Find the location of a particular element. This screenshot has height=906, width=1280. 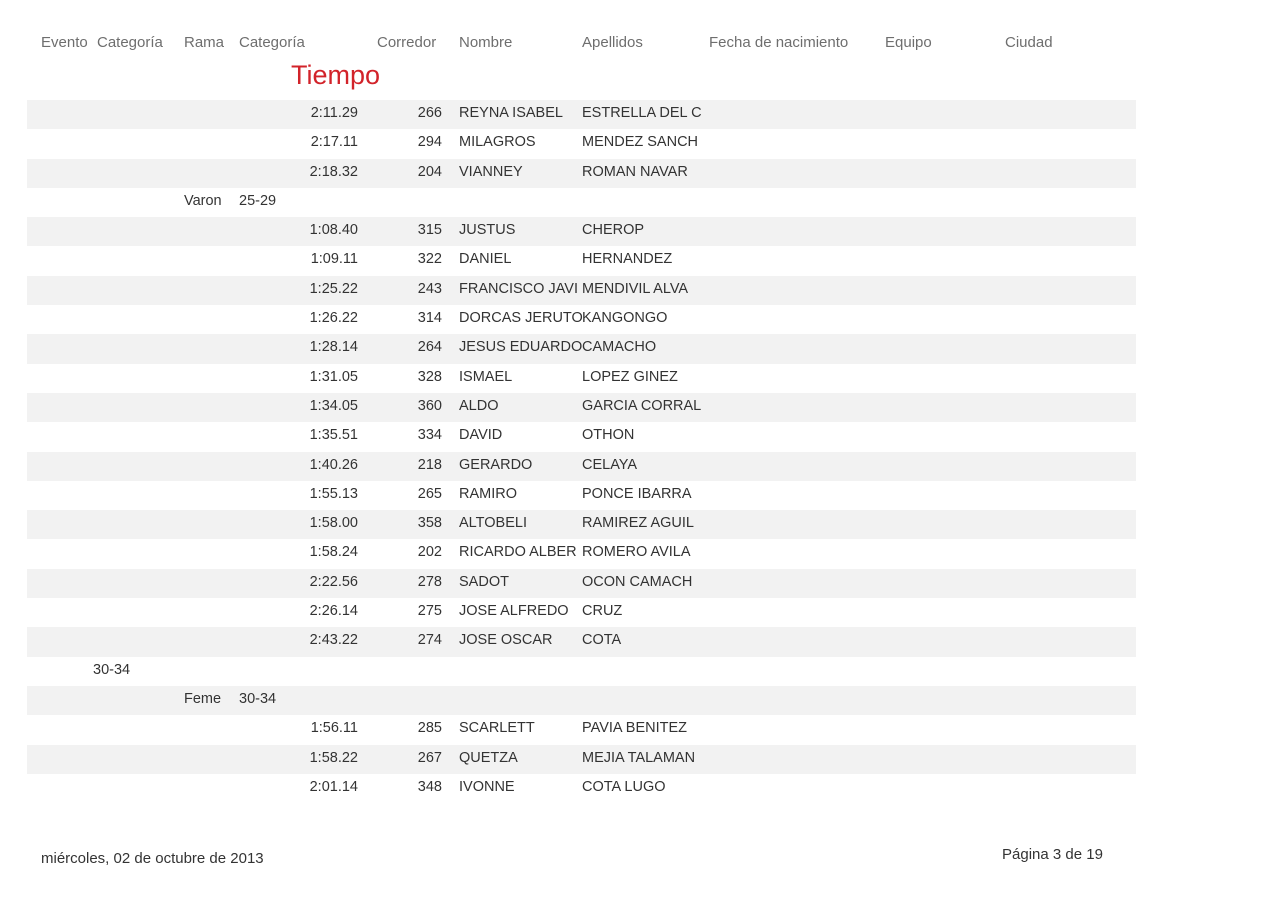

cell-apellidos: ROMAN NAVAR is located at coordinates (635, 171).